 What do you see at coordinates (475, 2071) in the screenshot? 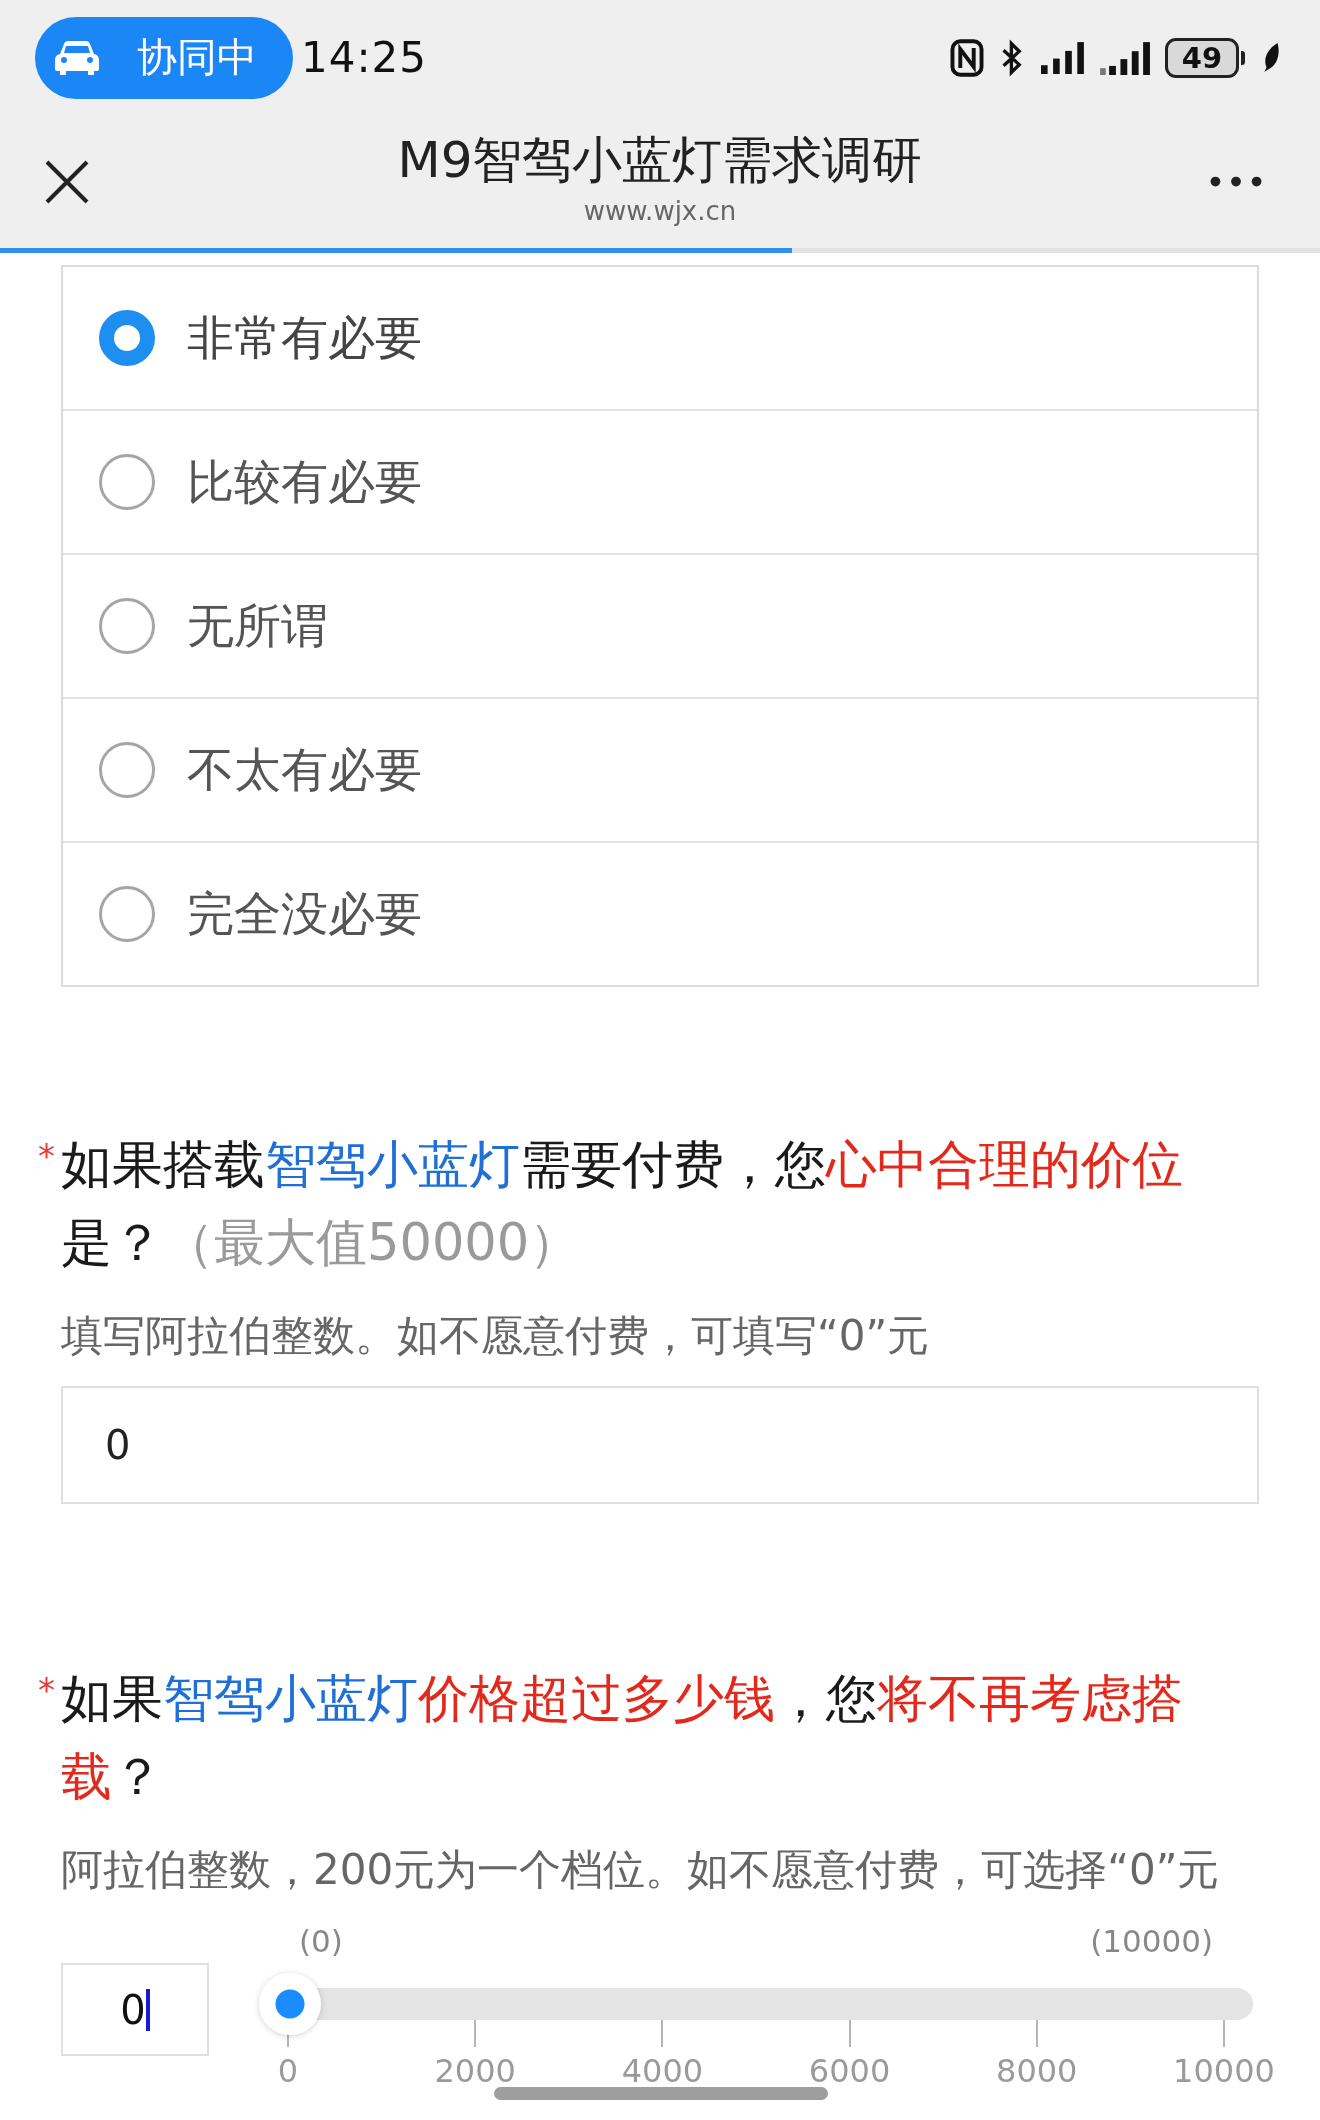
I see `tick-label: 2000` at bounding box center [475, 2071].